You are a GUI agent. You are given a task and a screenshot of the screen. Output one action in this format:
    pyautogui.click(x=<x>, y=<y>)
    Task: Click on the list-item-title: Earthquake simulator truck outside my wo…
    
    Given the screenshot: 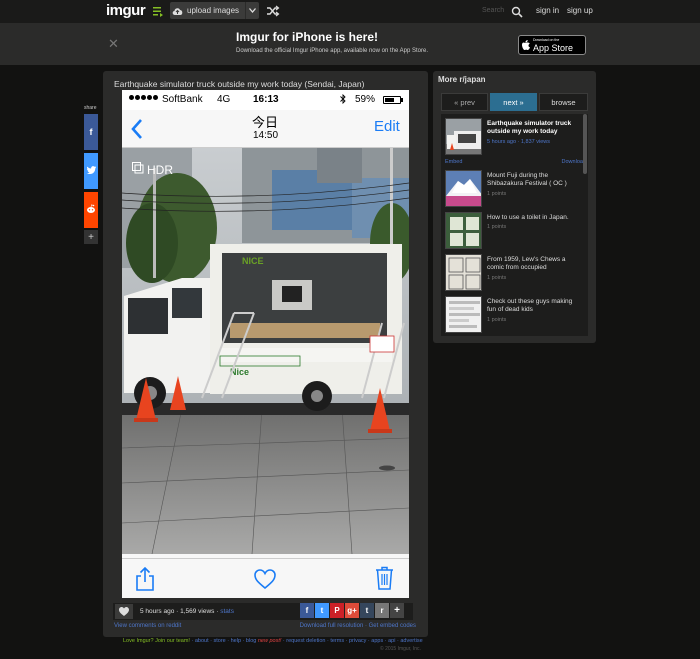 What is the action you would take?
    pyautogui.click(x=529, y=127)
    